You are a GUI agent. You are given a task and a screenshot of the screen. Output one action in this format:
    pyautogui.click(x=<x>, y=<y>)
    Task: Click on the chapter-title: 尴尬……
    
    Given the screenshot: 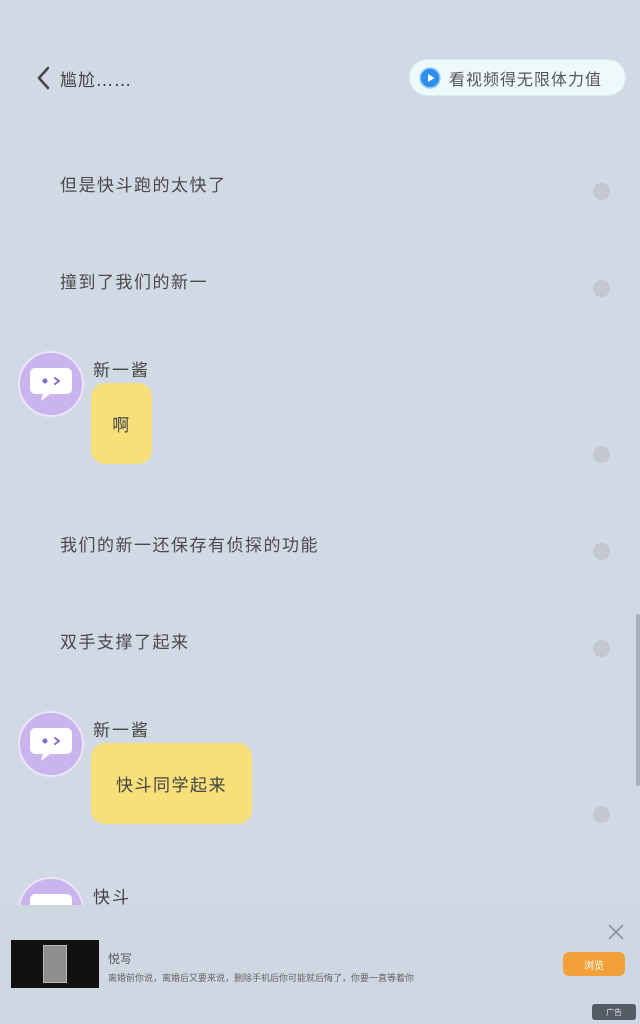 What is the action you would take?
    pyautogui.click(x=96, y=81)
    